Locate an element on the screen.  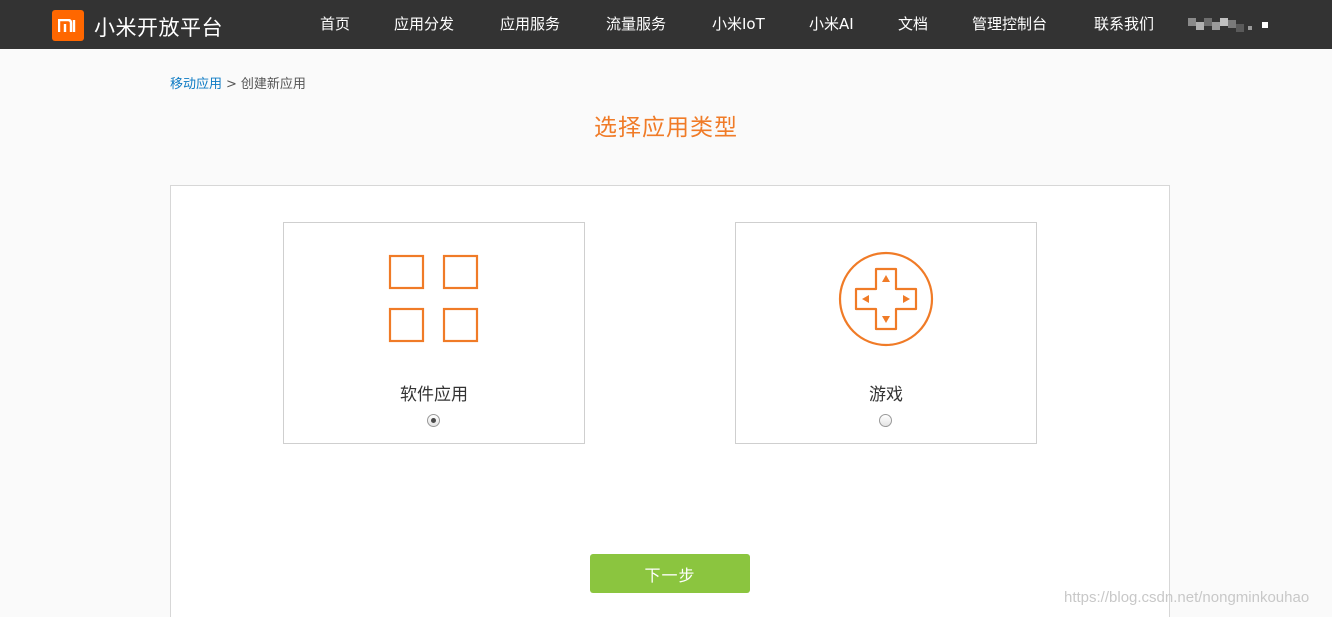
user-avatar-blurred is located at coordinates (1228, 25).